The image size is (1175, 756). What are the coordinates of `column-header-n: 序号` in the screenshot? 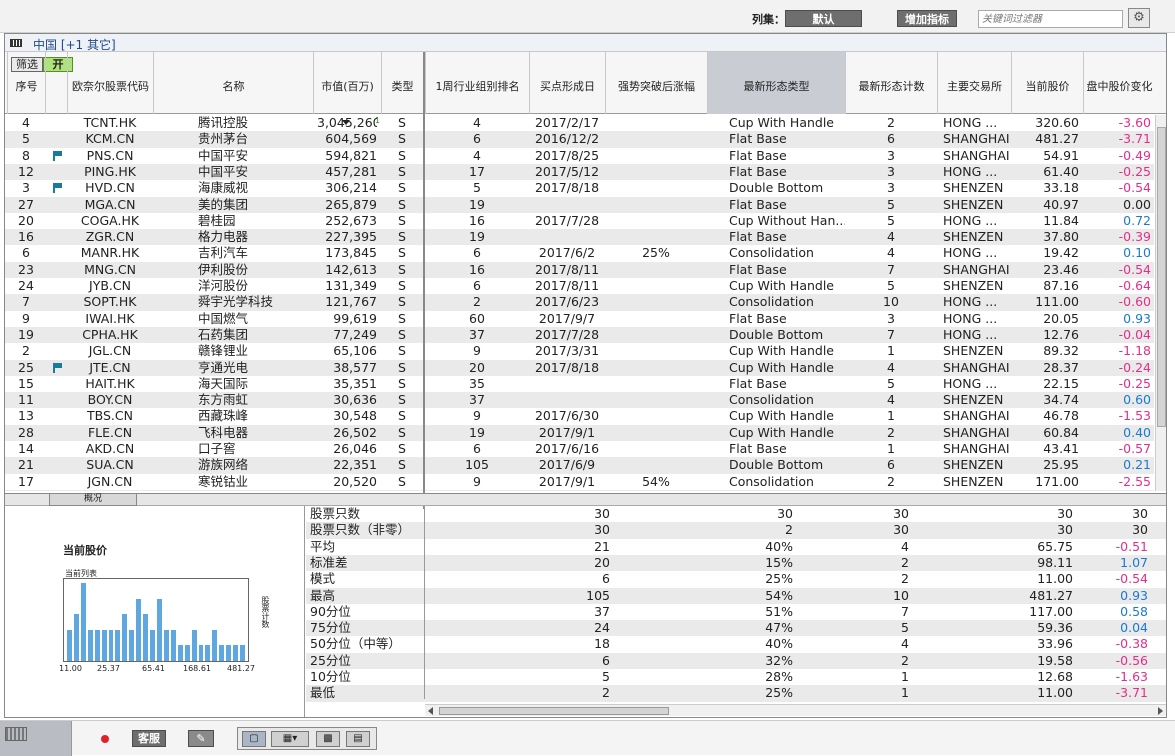 It's located at (26, 83).